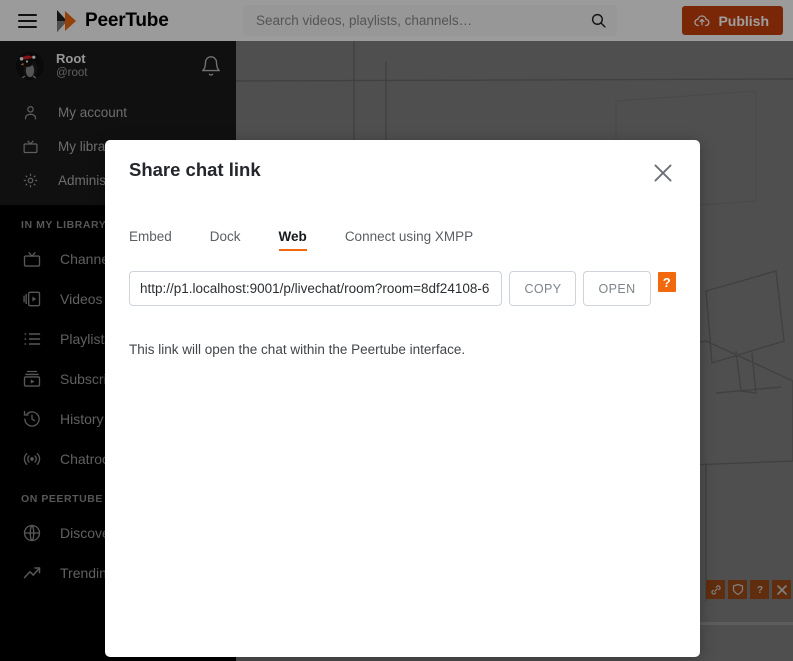  What do you see at coordinates (402, 163) in the screenshot?
I see `modal-header: Share chat link` at bounding box center [402, 163].